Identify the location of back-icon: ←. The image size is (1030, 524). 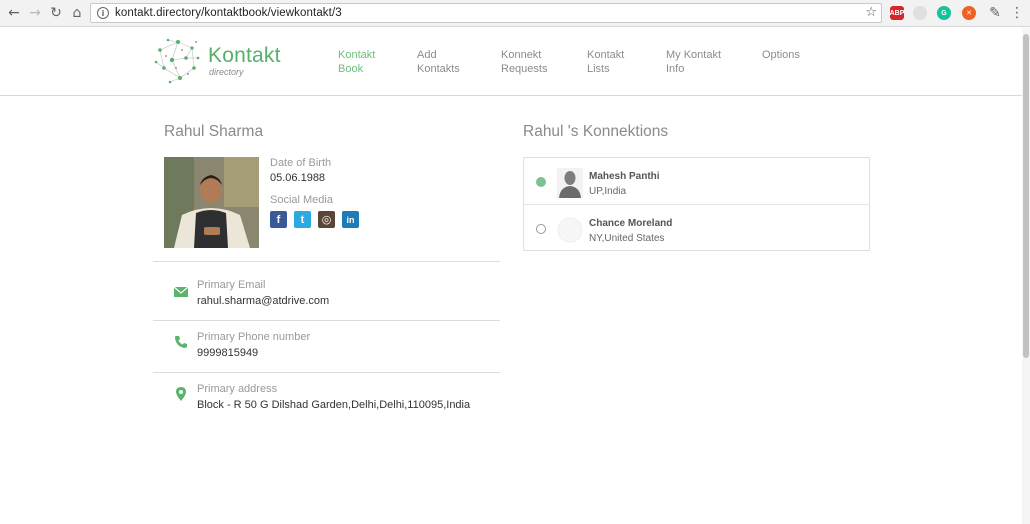
(14, 13).